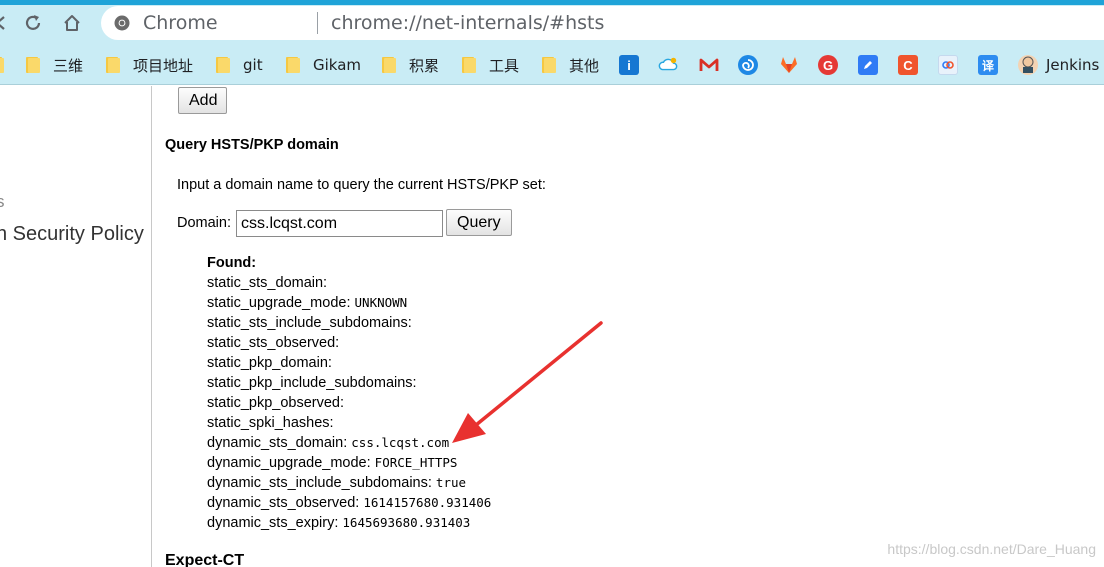  I want to click on result-key: static_pkp_domain:, so click(269, 363).